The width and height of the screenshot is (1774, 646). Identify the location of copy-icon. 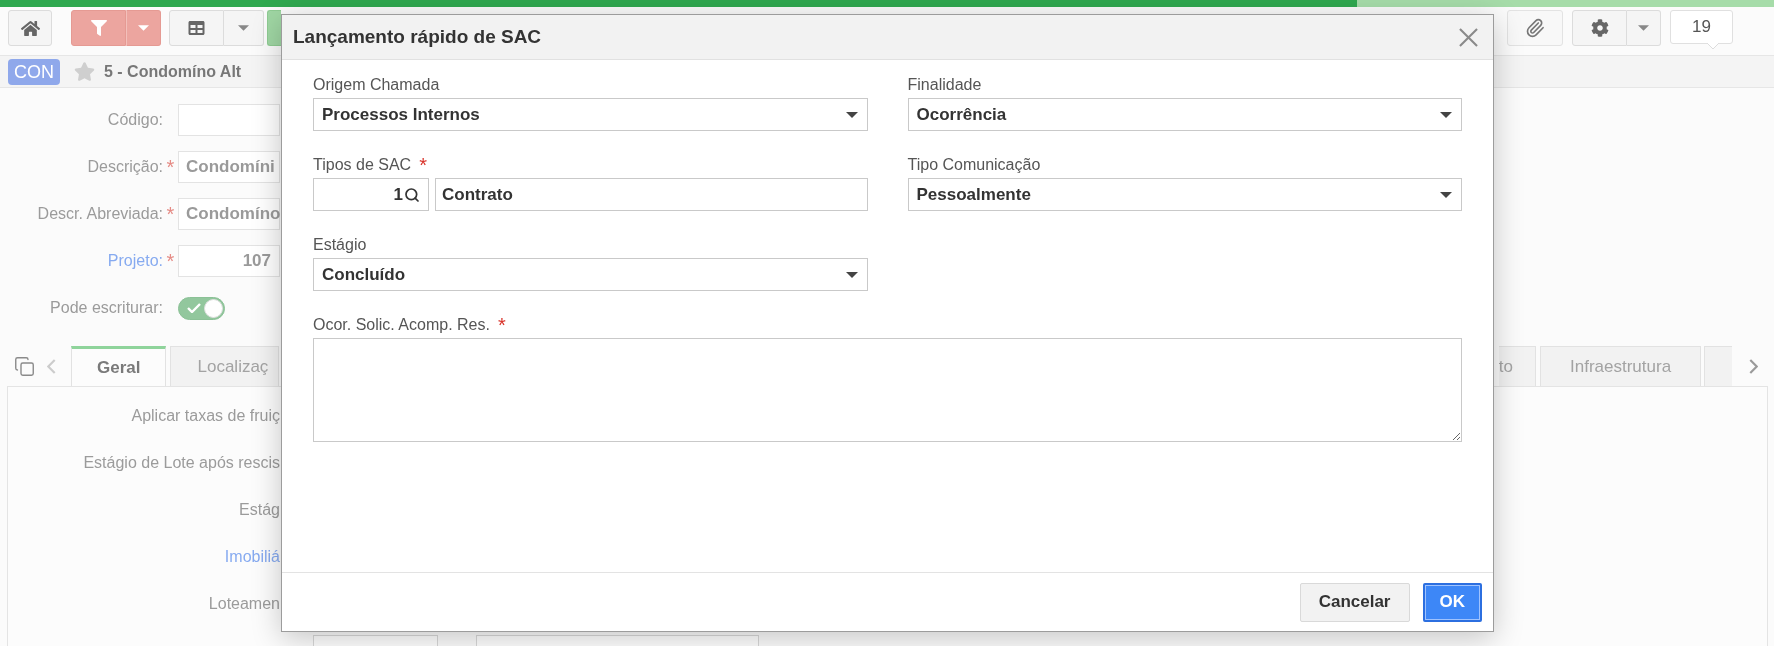
(24, 366).